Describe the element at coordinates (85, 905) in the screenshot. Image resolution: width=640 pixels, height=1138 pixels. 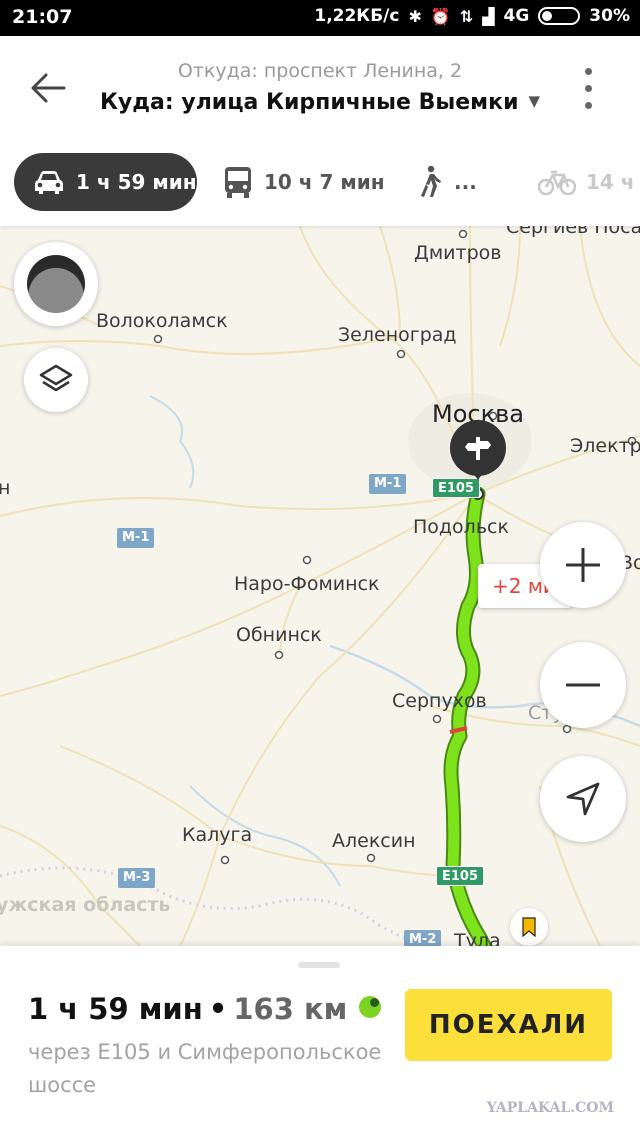
I see `region-label-kaluzhskaya: ужская область` at that location.